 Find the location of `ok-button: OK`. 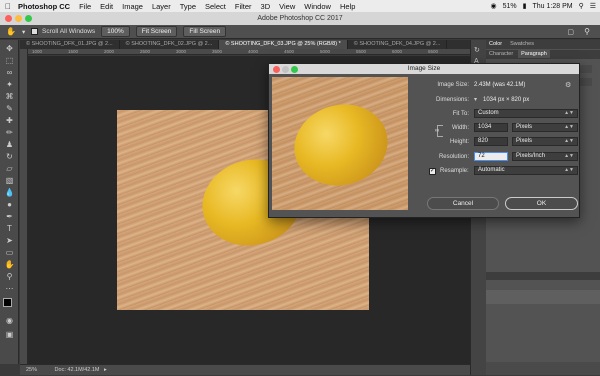

ok-button: OK is located at coordinates (541, 203).